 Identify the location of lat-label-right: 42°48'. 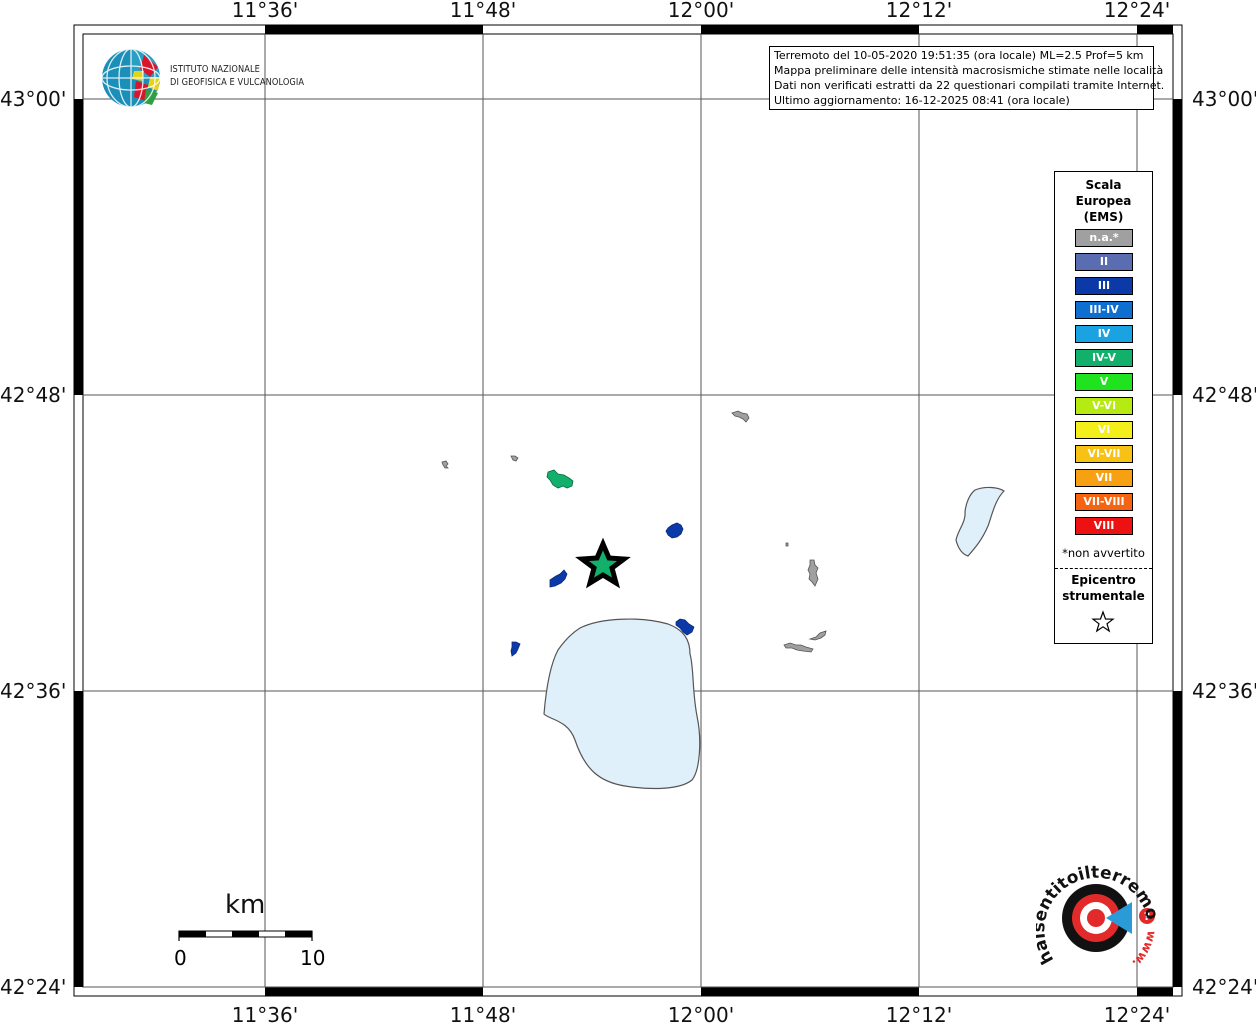
(1224, 395).